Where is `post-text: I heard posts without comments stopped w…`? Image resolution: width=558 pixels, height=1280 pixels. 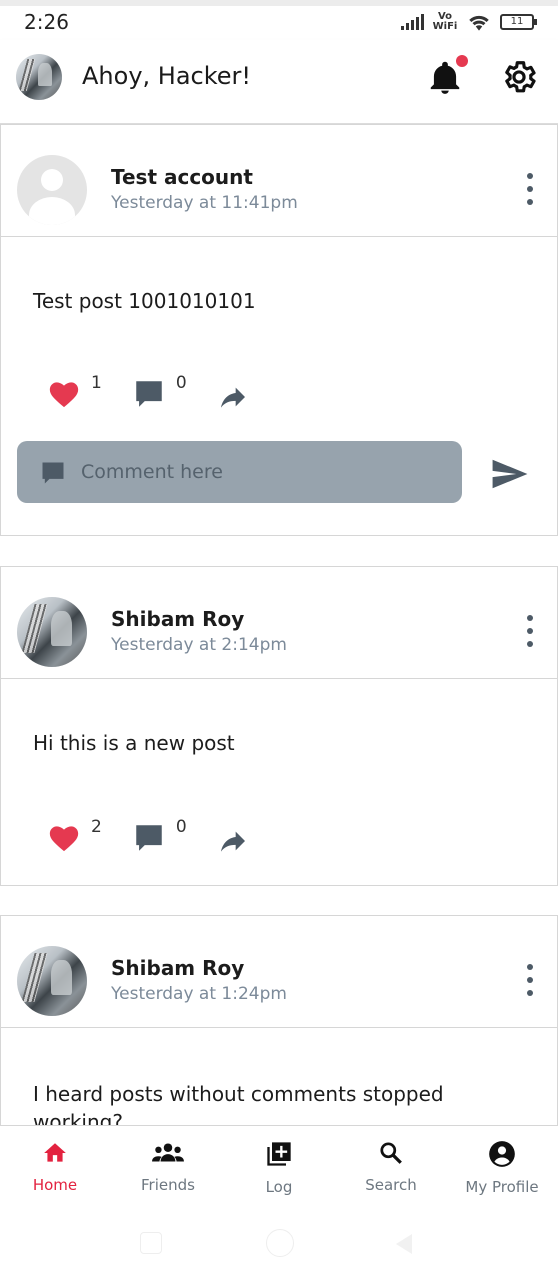
post-text: I heard posts without comments stopped w… is located at coordinates (238, 1103).